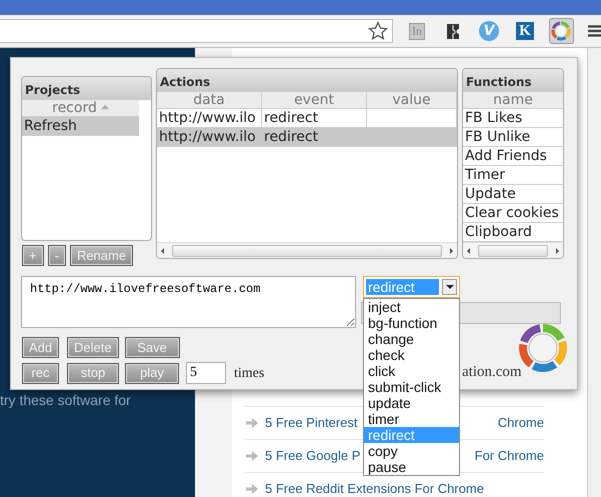 This screenshot has height=497, width=601. Describe the element at coordinates (452, 31) in the screenshot. I see `puzzle-tile-icon` at that location.